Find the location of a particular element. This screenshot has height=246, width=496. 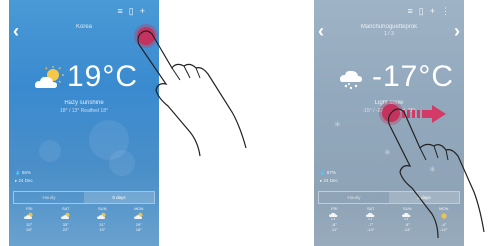

forecast-day: SAT 33° 22° is located at coordinates (65, 219).